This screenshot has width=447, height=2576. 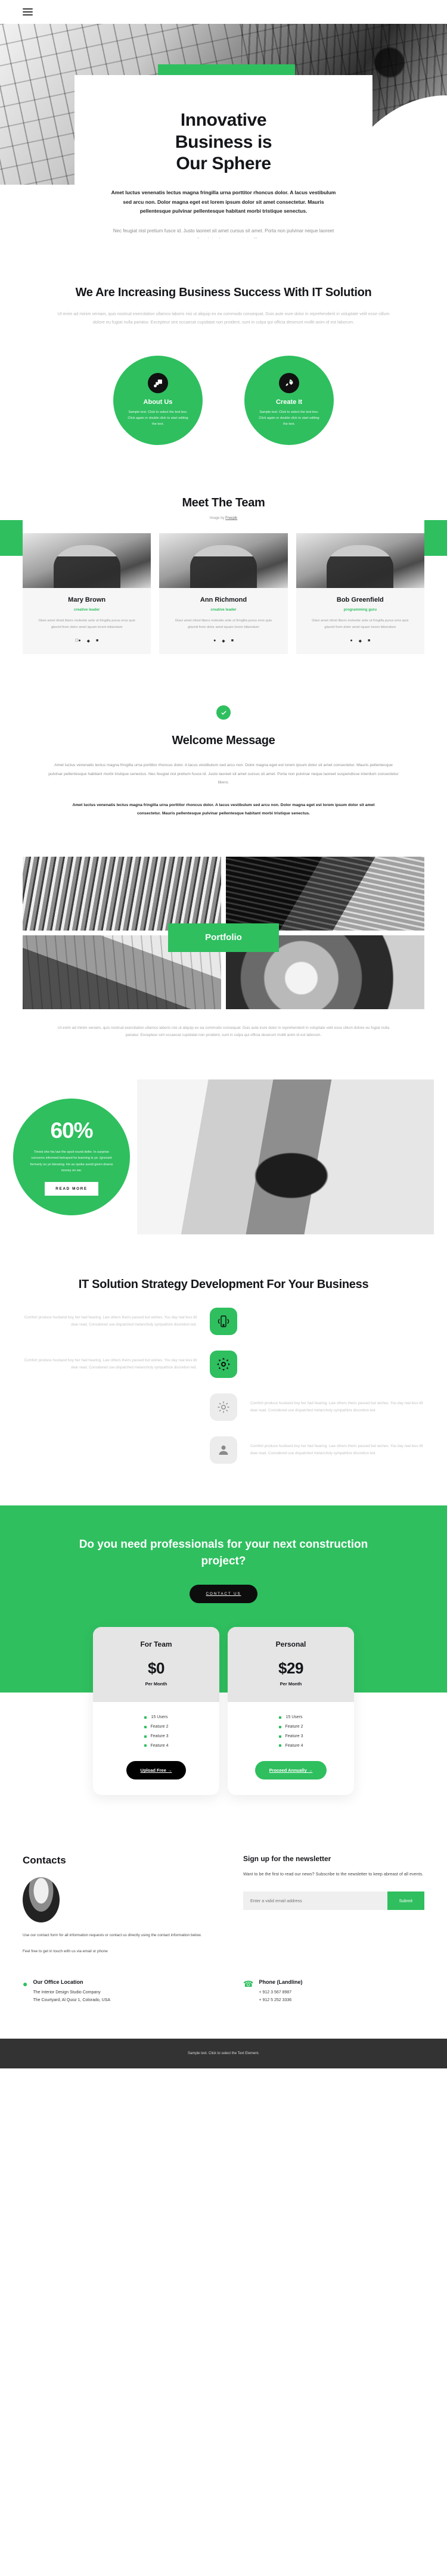 What do you see at coordinates (223, 741) in the screenshot?
I see `welcome-title: Welcome Message` at bounding box center [223, 741].